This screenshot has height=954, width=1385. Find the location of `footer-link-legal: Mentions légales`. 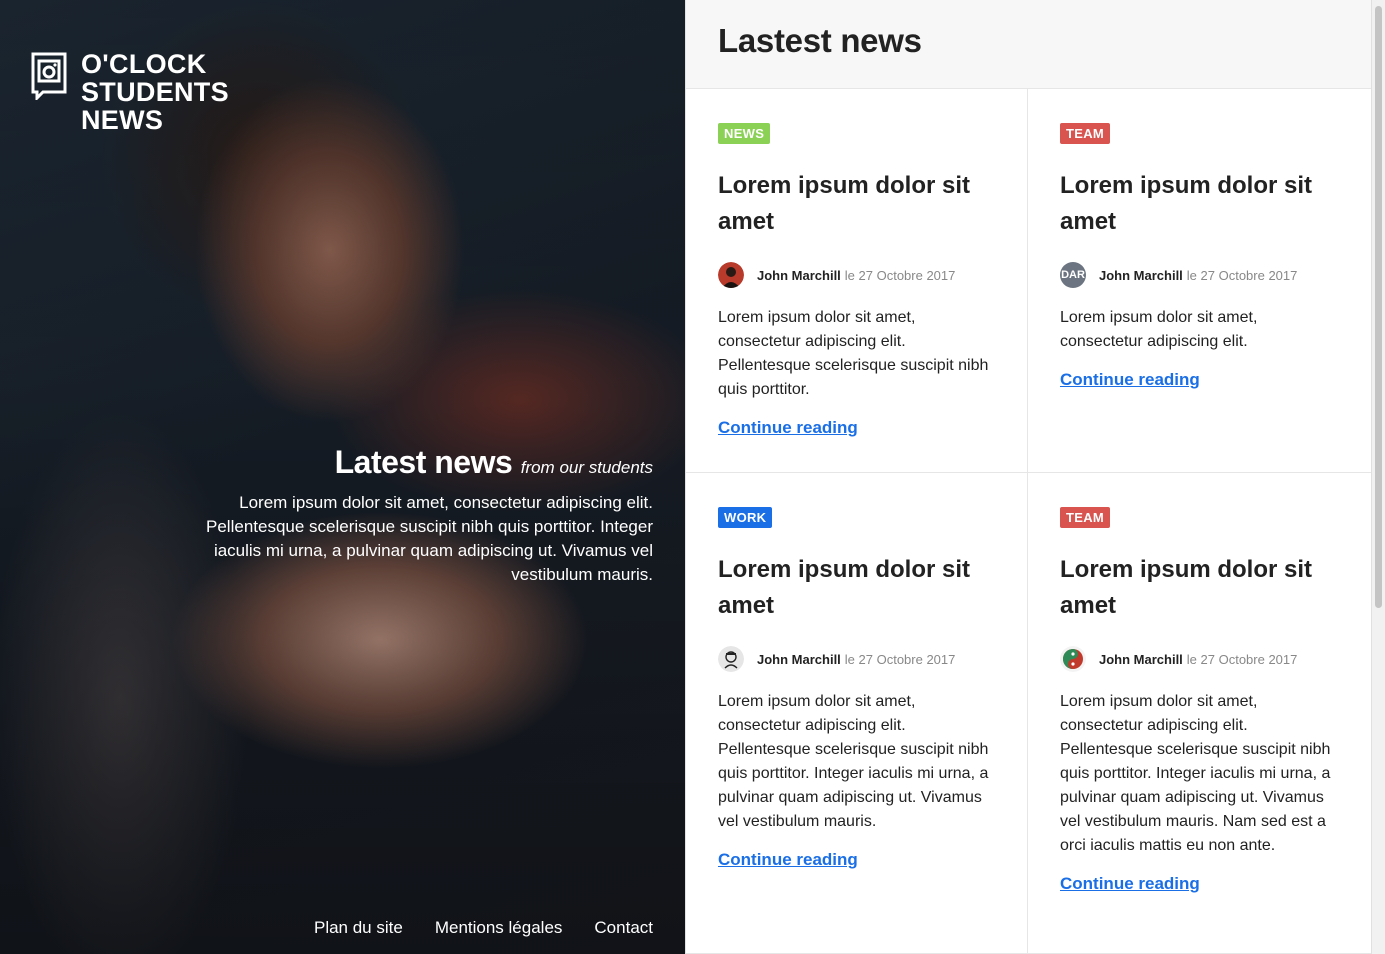

footer-link-legal: Mentions légales is located at coordinates (499, 928).